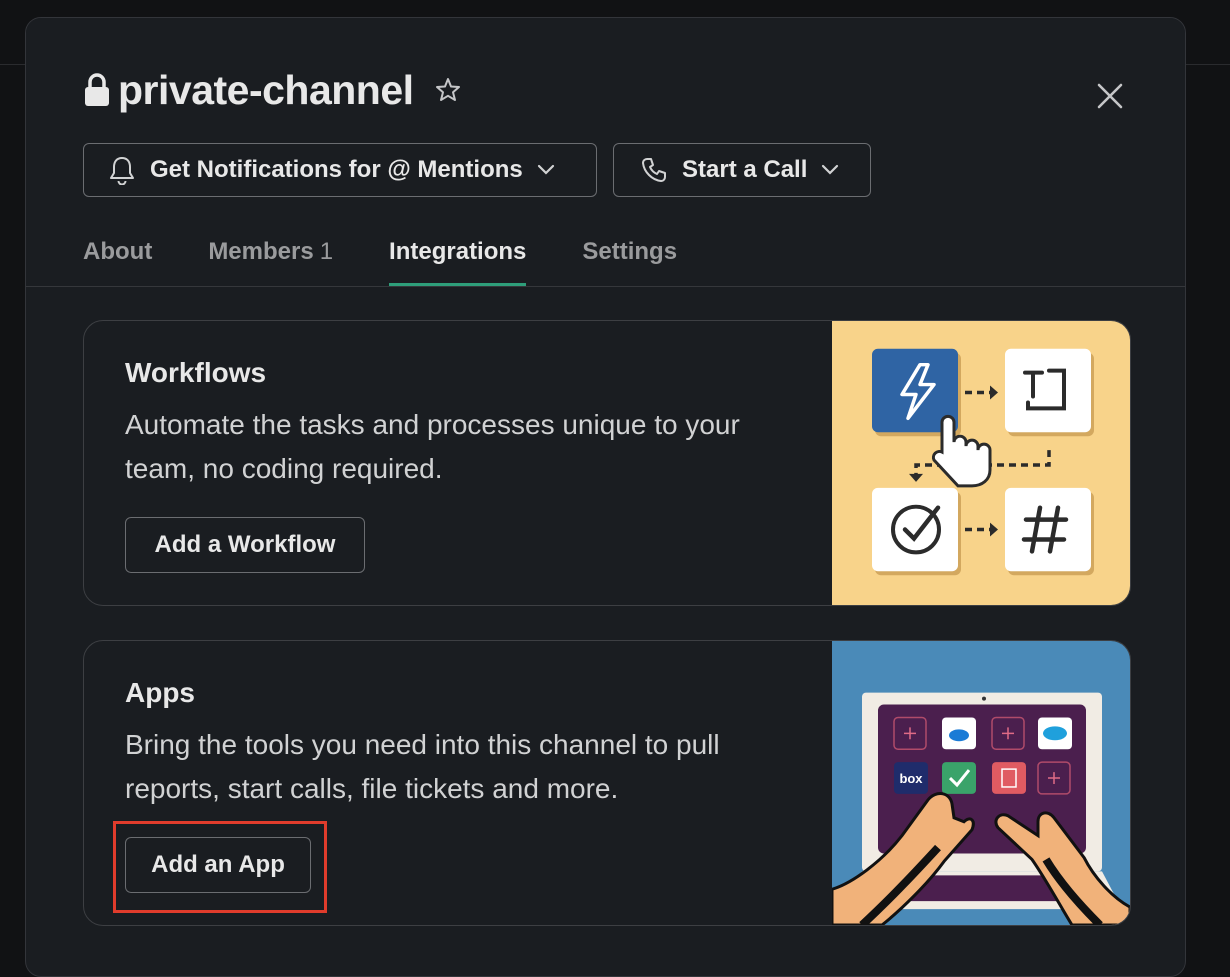 The image size is (1230, 977). Describe the element at coordinates (245, 545) in the screenshot. I see `add-workflow-button: Add a Workflow` at that location.